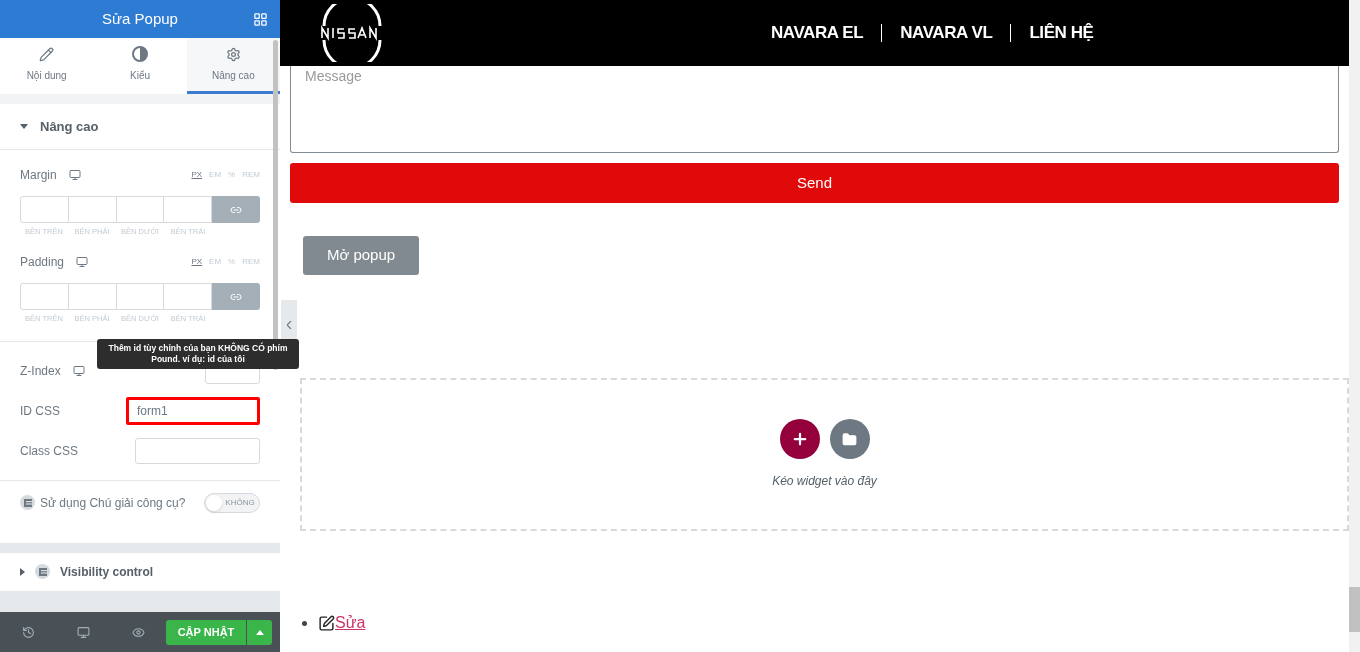 This screenshot has width=1360, height=652. Describe the element at coordinates (799, 439) in the screenshot. I see `add-widget-button` at that location.